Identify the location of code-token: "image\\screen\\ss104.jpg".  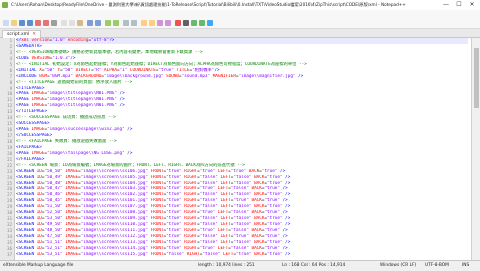
(114, 183).